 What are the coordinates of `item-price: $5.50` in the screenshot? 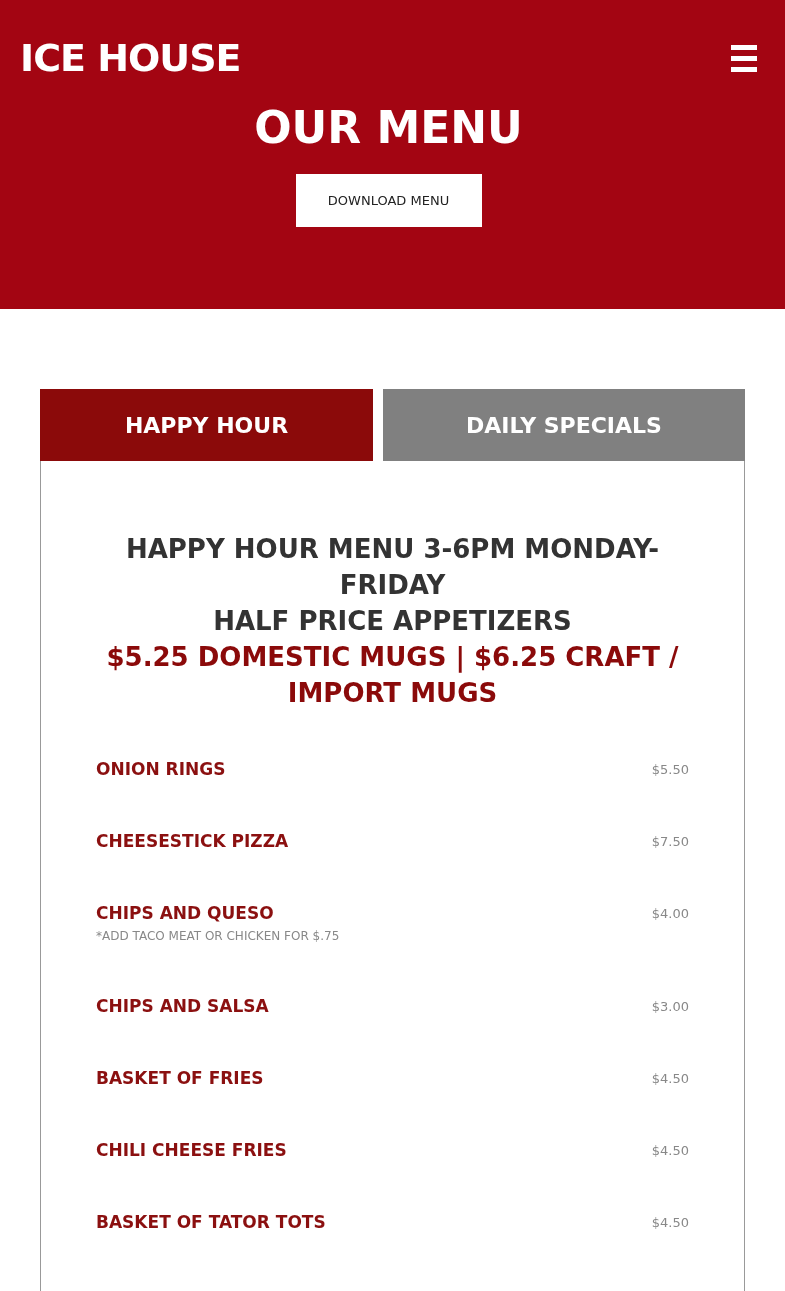 It's located at (670, 769).